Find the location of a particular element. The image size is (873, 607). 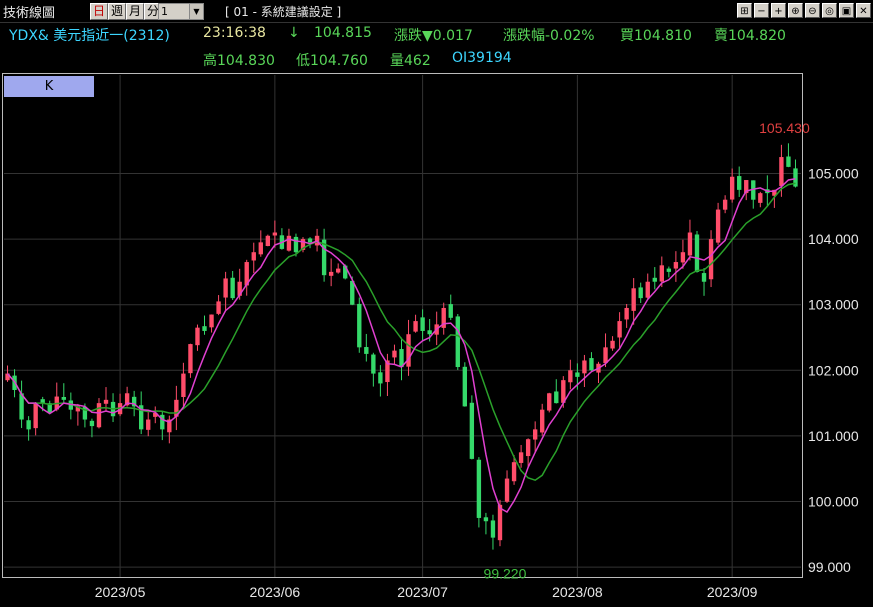

y-tick-label: 100.000 is located at coordinates (833, 502).